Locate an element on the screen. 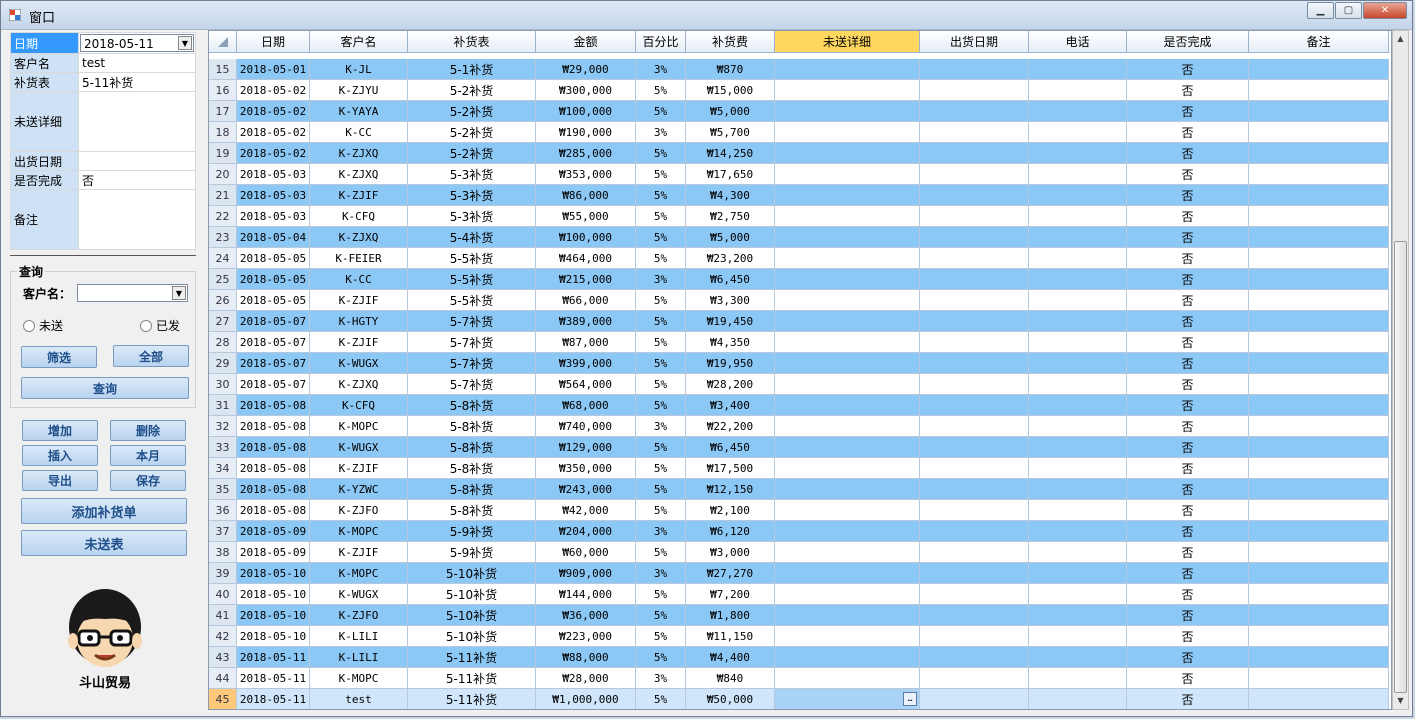 The height and width of the screenshot is (719, 1415). cell-date: 2018-05-09 is located at coordinates (273, 531).